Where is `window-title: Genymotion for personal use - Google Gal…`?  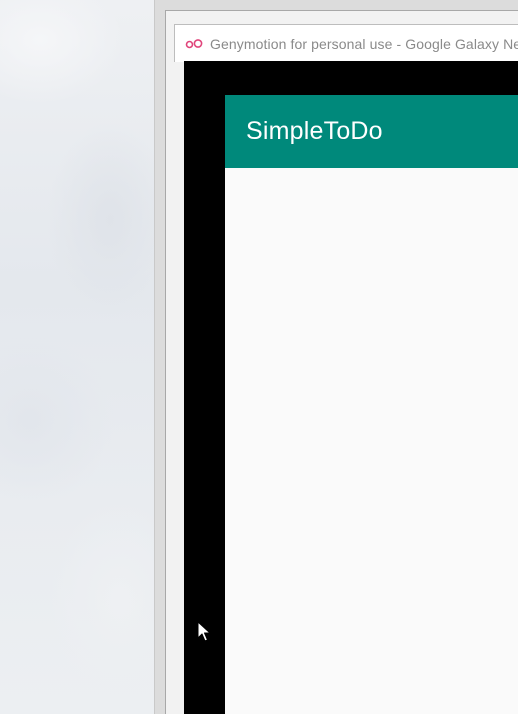
window-title: Genymotion for personal use - Google Gal… is located at coordinates (364, 43).